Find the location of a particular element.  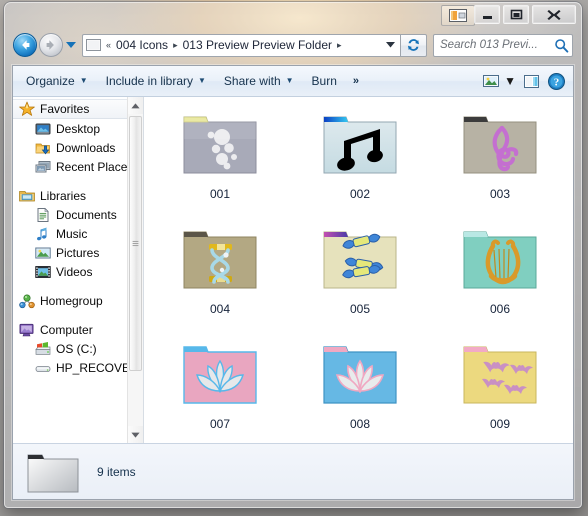

sidebar-item-favorites: Favorites is located at coordinates (78, 109).